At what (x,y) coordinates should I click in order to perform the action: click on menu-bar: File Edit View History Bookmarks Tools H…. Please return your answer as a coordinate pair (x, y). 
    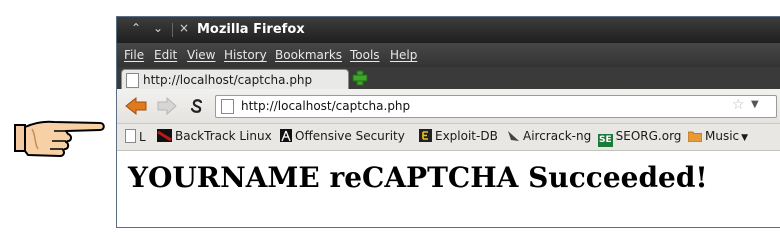
    Looking at the image, I should click on (448, 55).